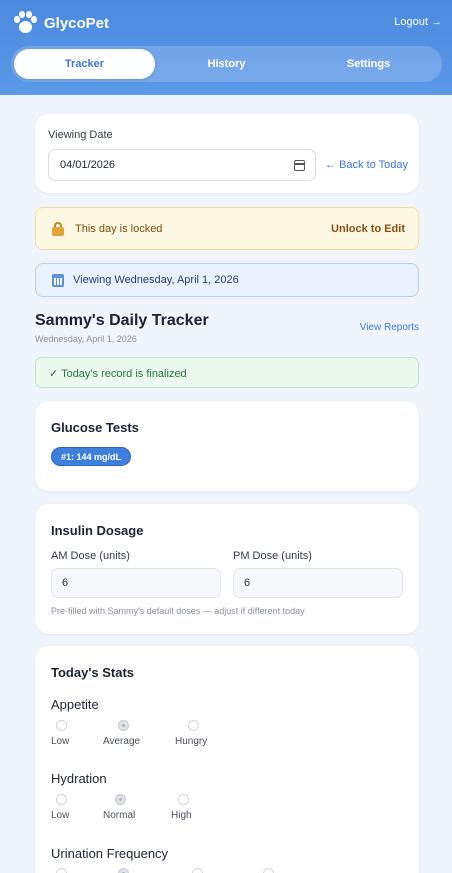  I want to click on date-input: 04/01/2026, so click(182, 165).